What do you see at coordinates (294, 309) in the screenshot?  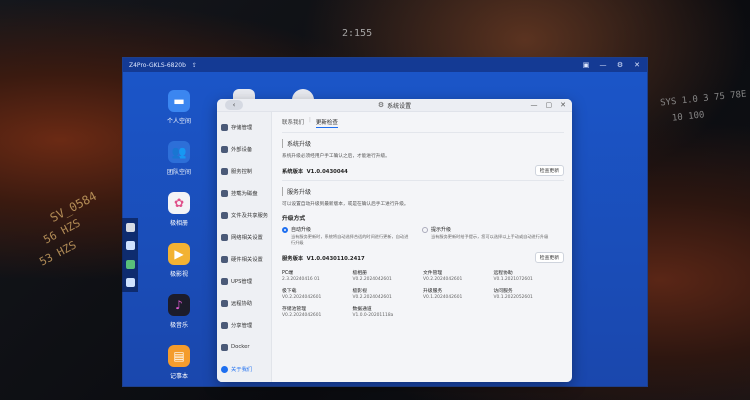 I see `service-name: 存储池管理` at bounding box center [294, 309].